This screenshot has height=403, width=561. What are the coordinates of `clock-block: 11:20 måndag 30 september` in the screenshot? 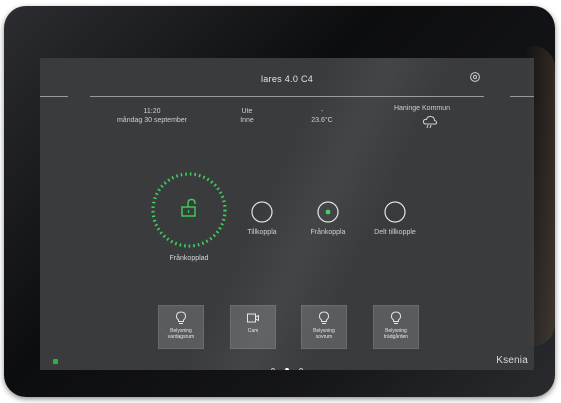 It's located at (152, 116).